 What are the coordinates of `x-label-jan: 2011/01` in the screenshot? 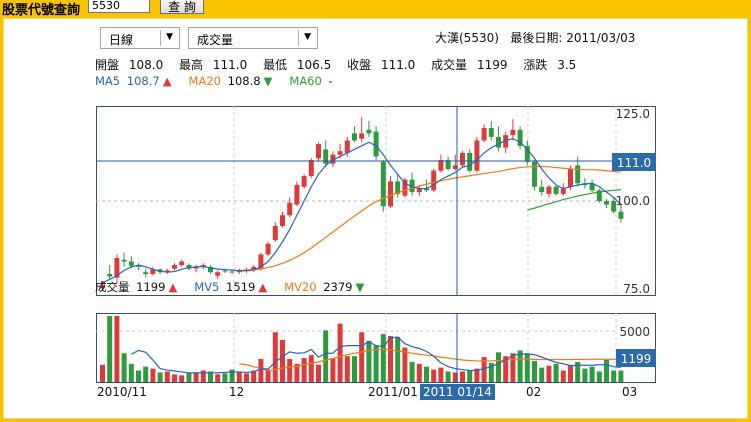 It's located at (393, 392).